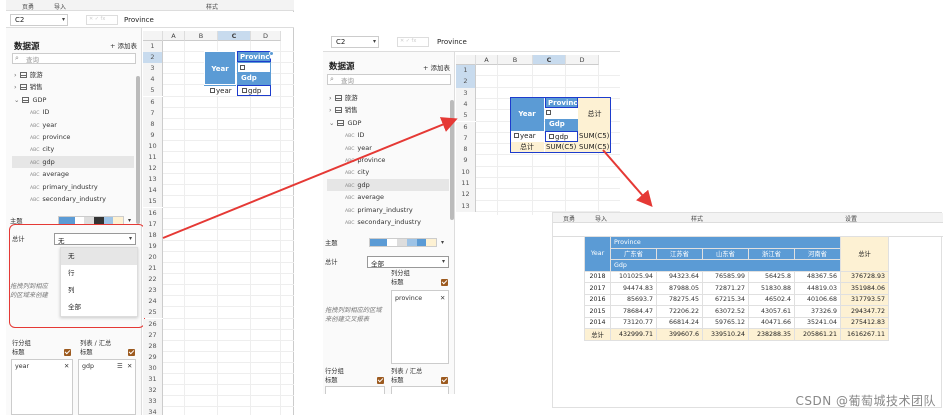 This screenshot has height=415, width=946. Describe the element at coordinates (865, 401) in the screenshot. I see `watermark: CSDN @葡萄城技术团队` at that location.